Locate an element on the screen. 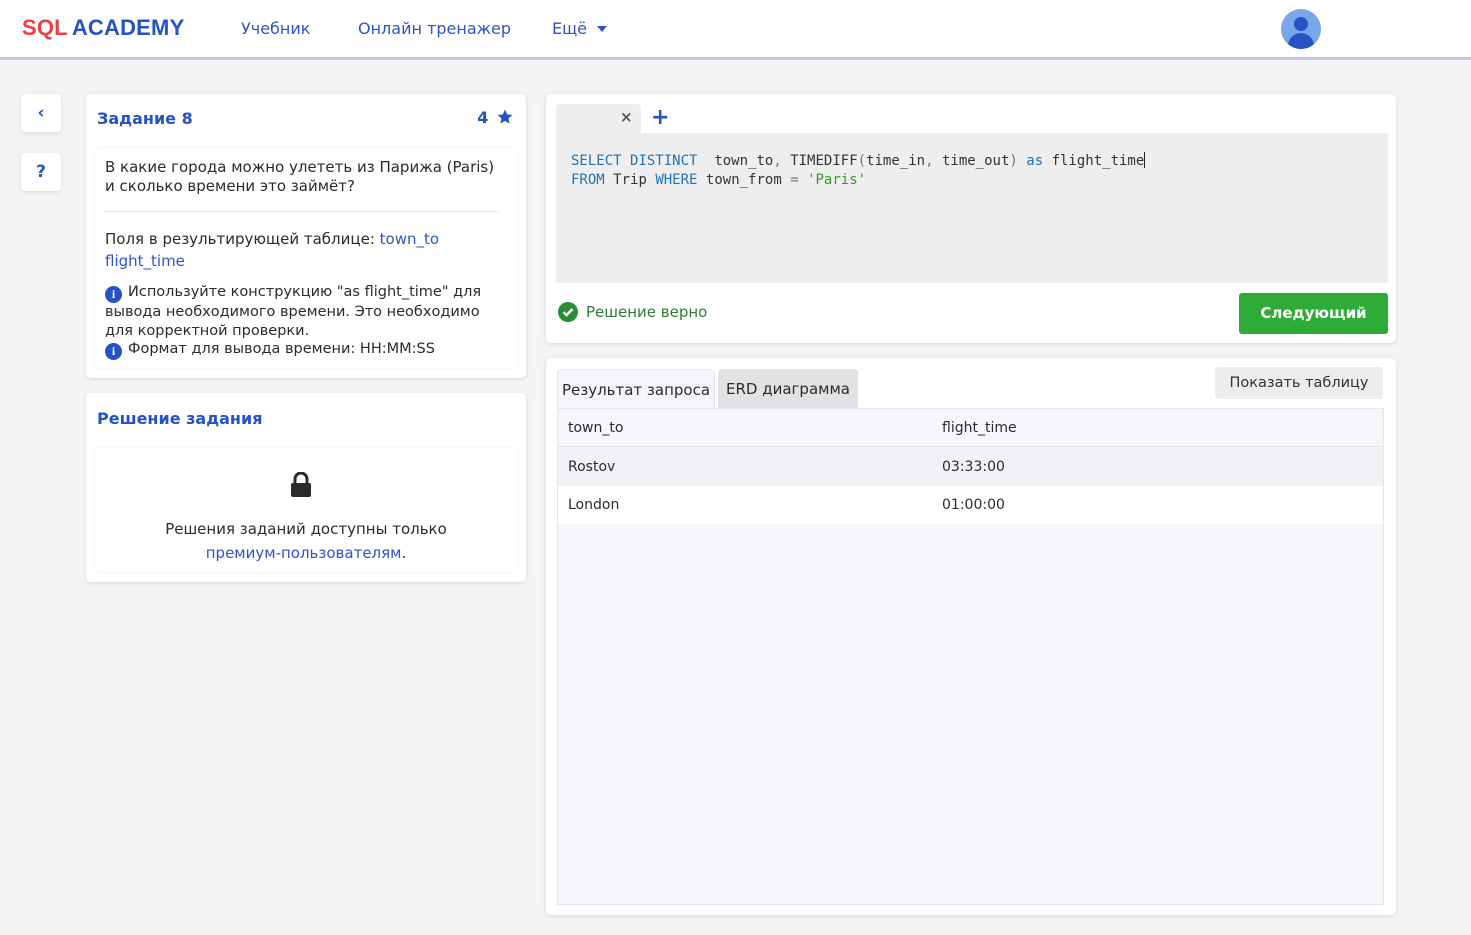 This screenshot has width=1471, height=935. table-cell: London is located at coordinates (594, 505).